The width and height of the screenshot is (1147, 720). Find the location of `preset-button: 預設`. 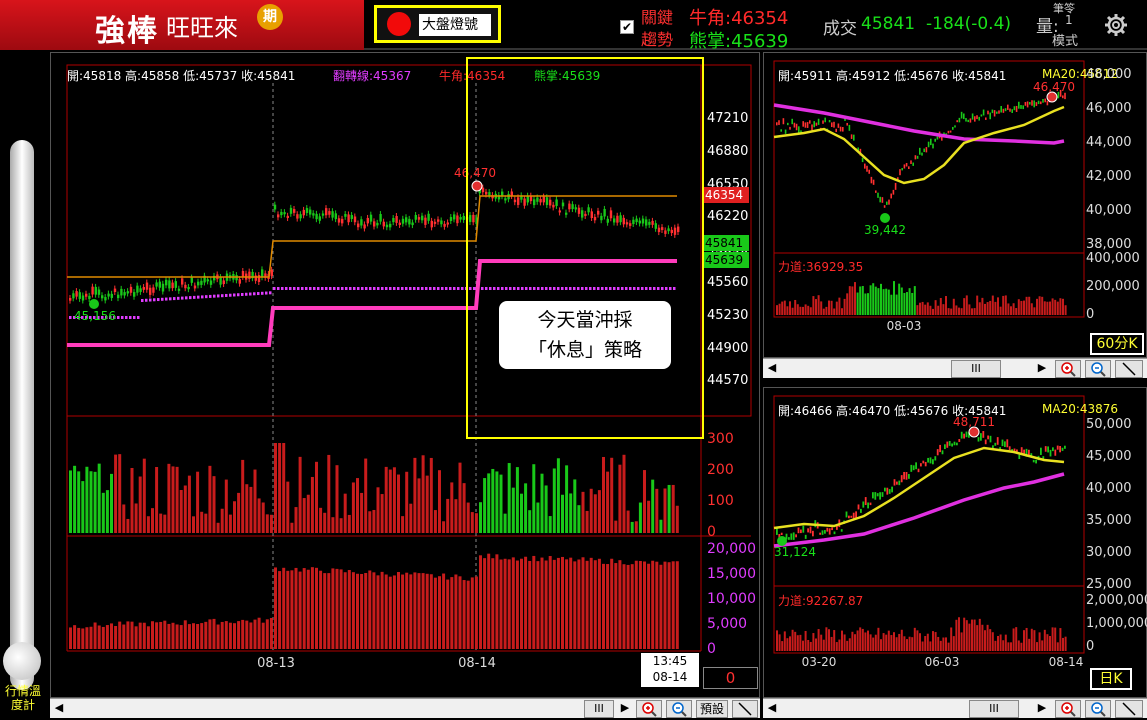

preset-button: 預設 is located at coordinates (712, 709).